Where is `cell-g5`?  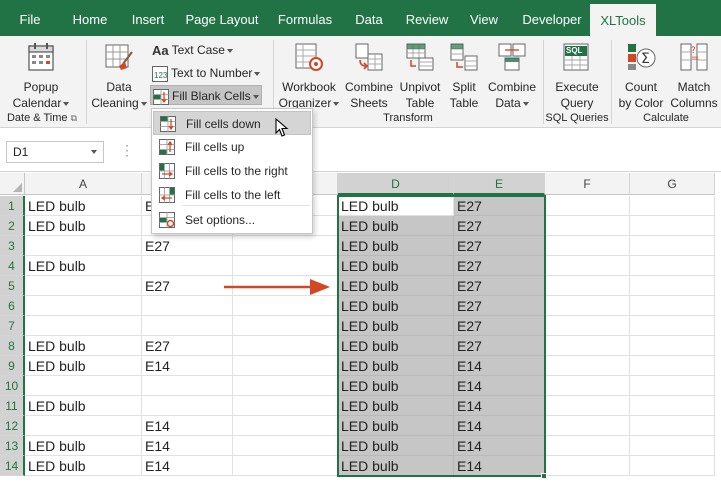 cell-g5 is located at coordinates (672, 286).